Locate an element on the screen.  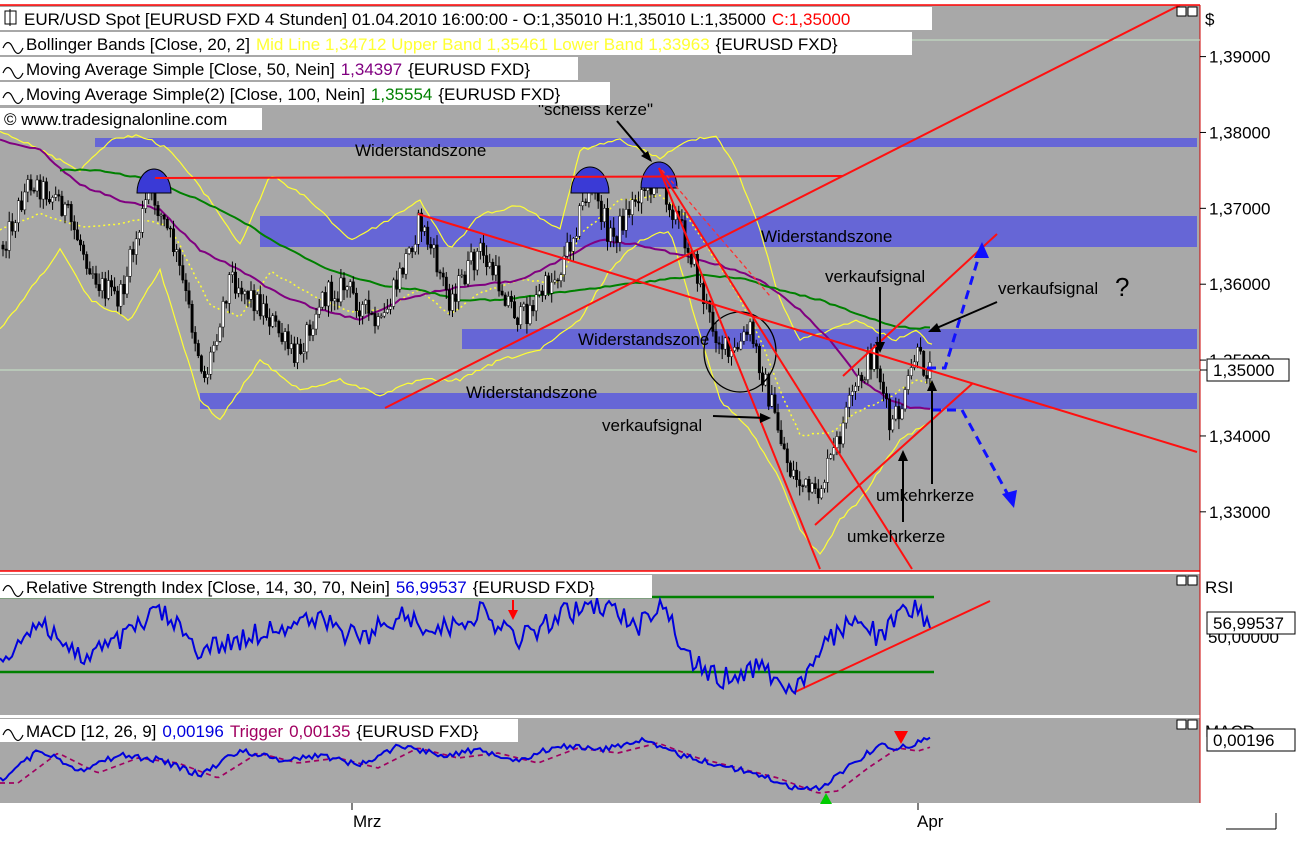
macd-maximize-button is located at coordinates (1192, 724).